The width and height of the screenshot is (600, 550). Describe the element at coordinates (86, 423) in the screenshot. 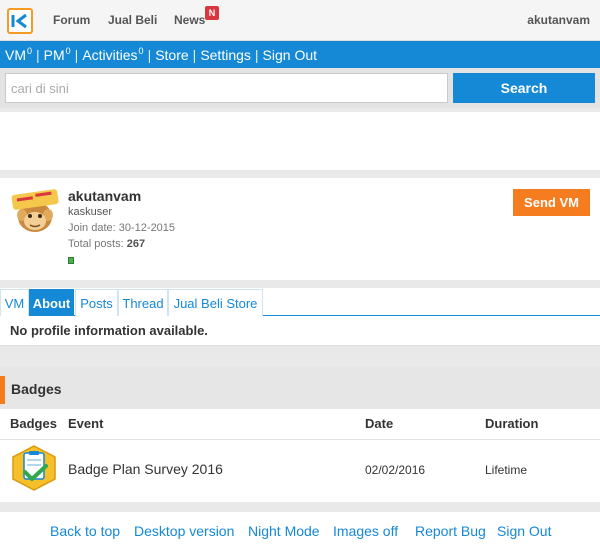

I see `column-header-event: Event` at that location.